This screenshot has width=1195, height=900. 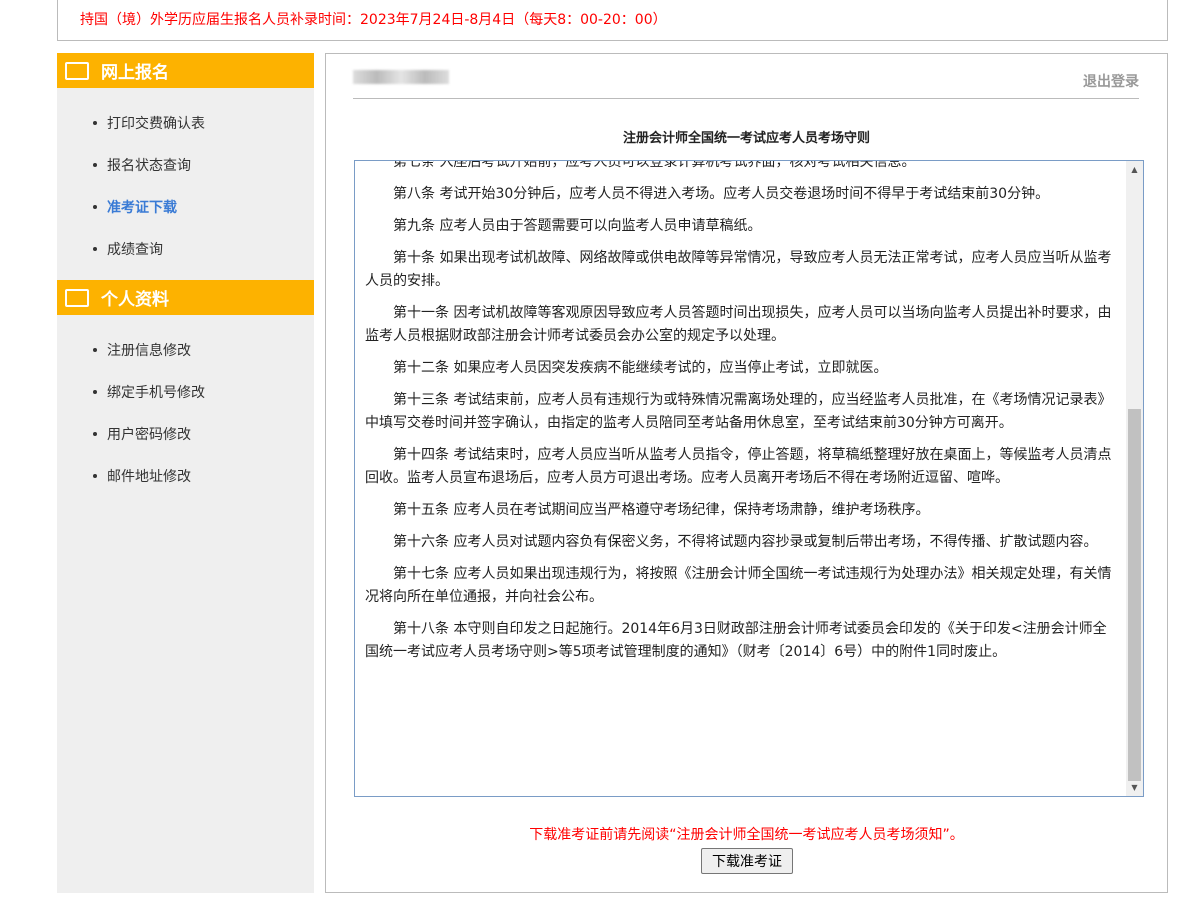 I want to click on sidebar-item-score-query: 成绩查询, so click(x=203, y=249).